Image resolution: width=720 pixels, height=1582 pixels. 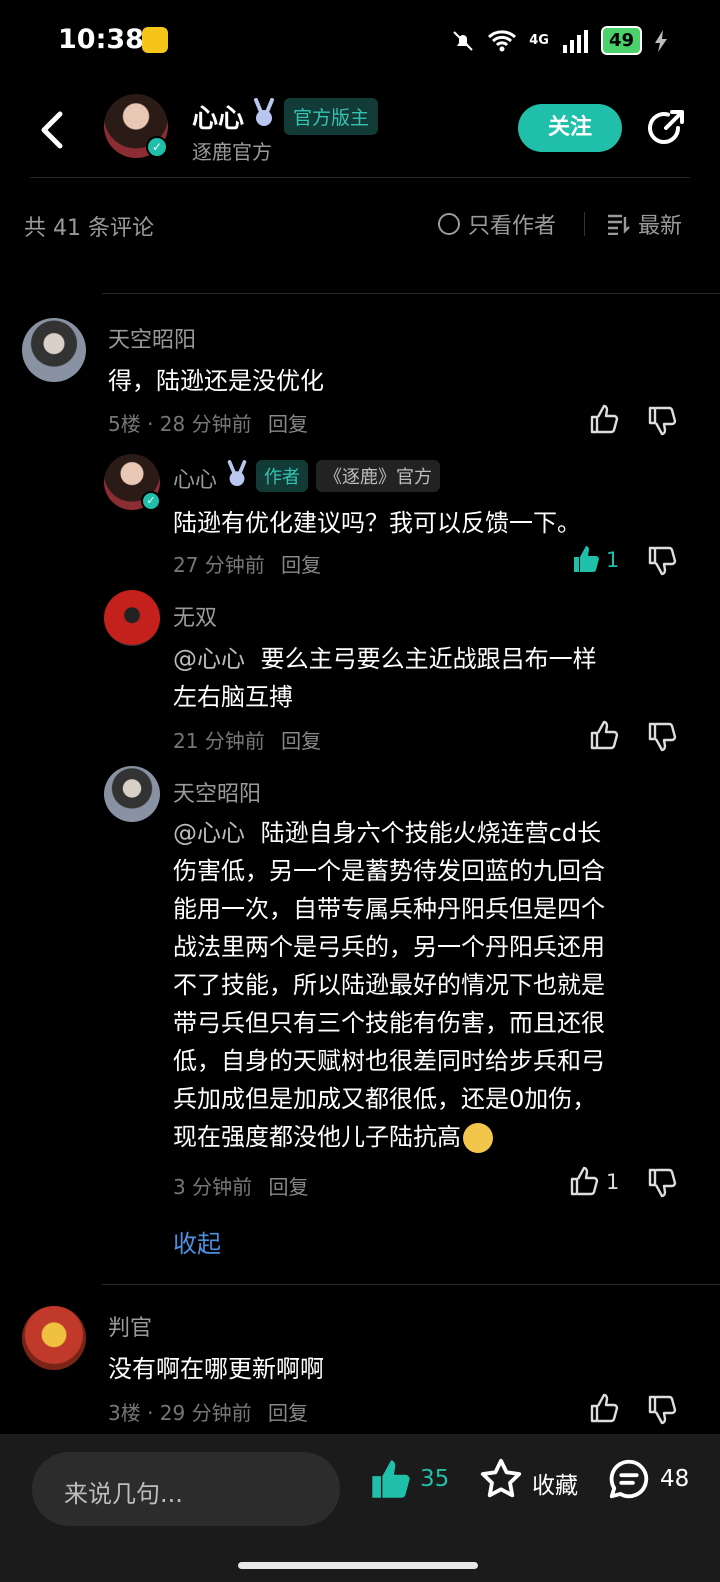 What do you see at coordinates (197, 1241) in the screenshot?
I see `collapse-replies-button: 收起` at bounding box center [197, 1241].